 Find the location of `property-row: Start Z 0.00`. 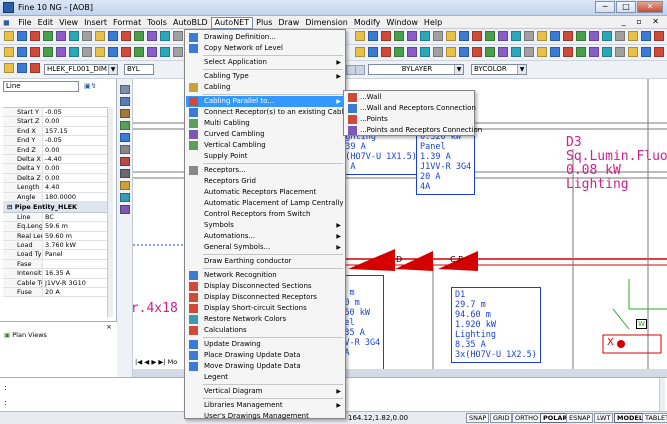

property-row: Start Z 0.00 is located at coordinates (55, 122).